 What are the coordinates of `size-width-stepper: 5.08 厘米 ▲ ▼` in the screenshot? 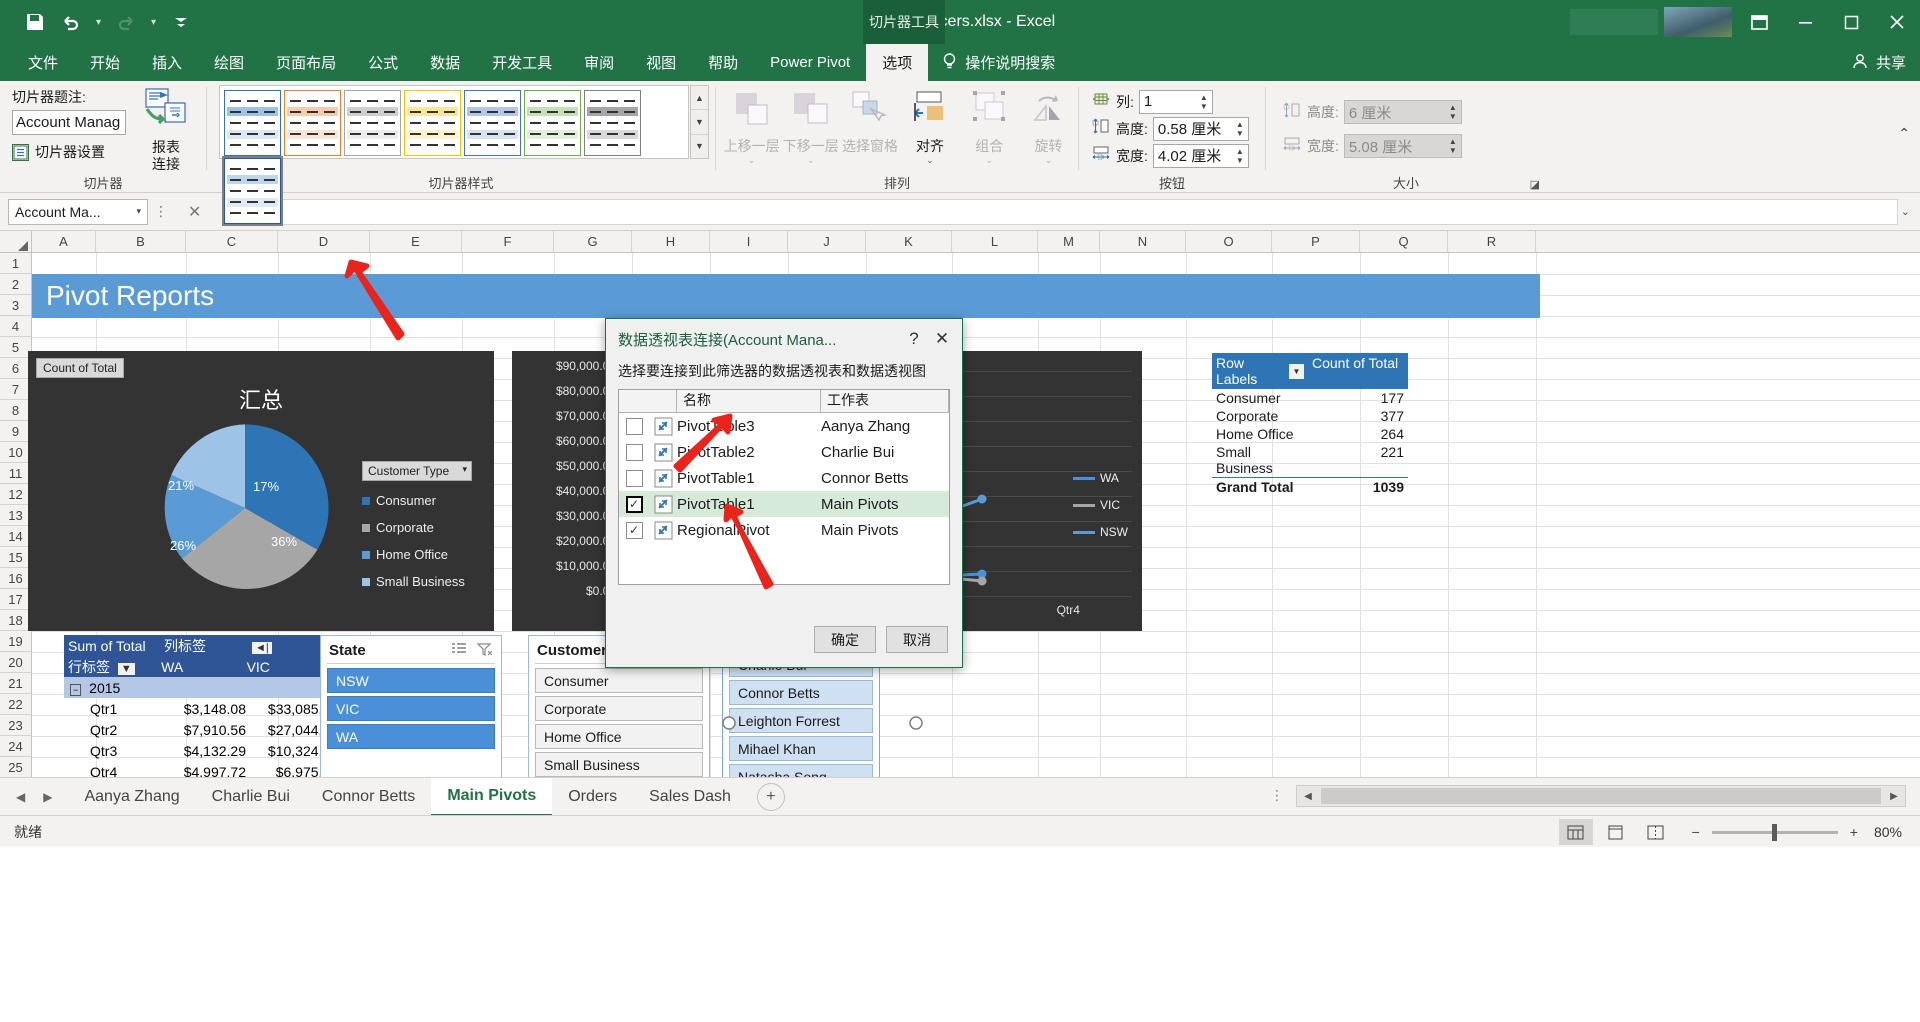 It's located at (1402, 146).